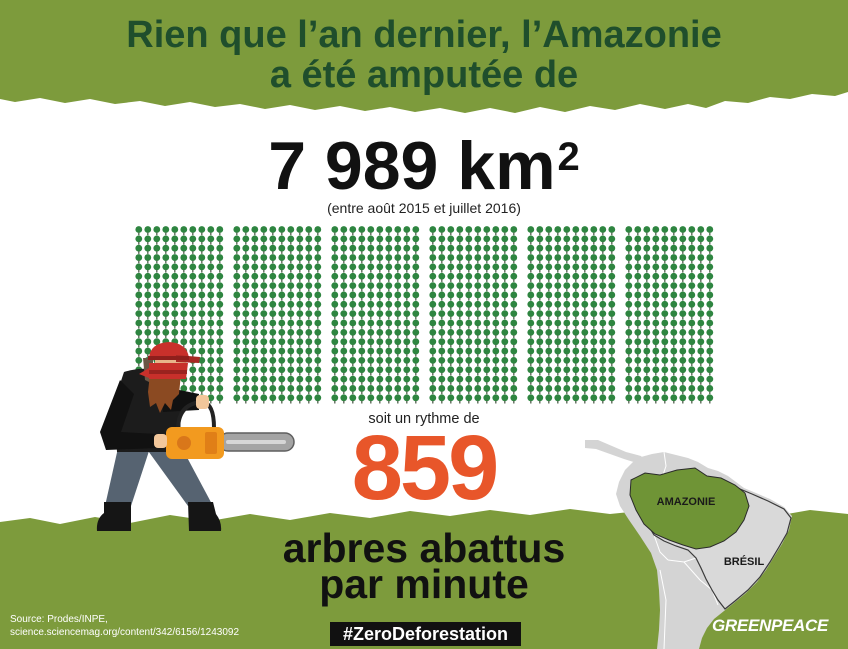 The image size is (848, 649). What do you see at coordinates (160, 441) in the screenshot?
I see `left-hand` at bounding box center [160, 441].